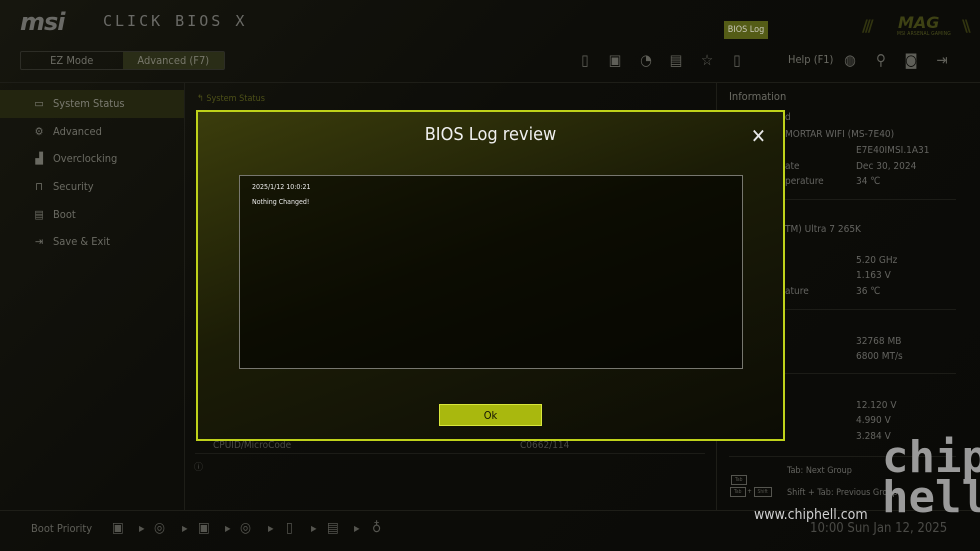 The width and height of the screenshot is (980, 551). I want to click on boot-device-network-icon: ♁, so click(376, 528).